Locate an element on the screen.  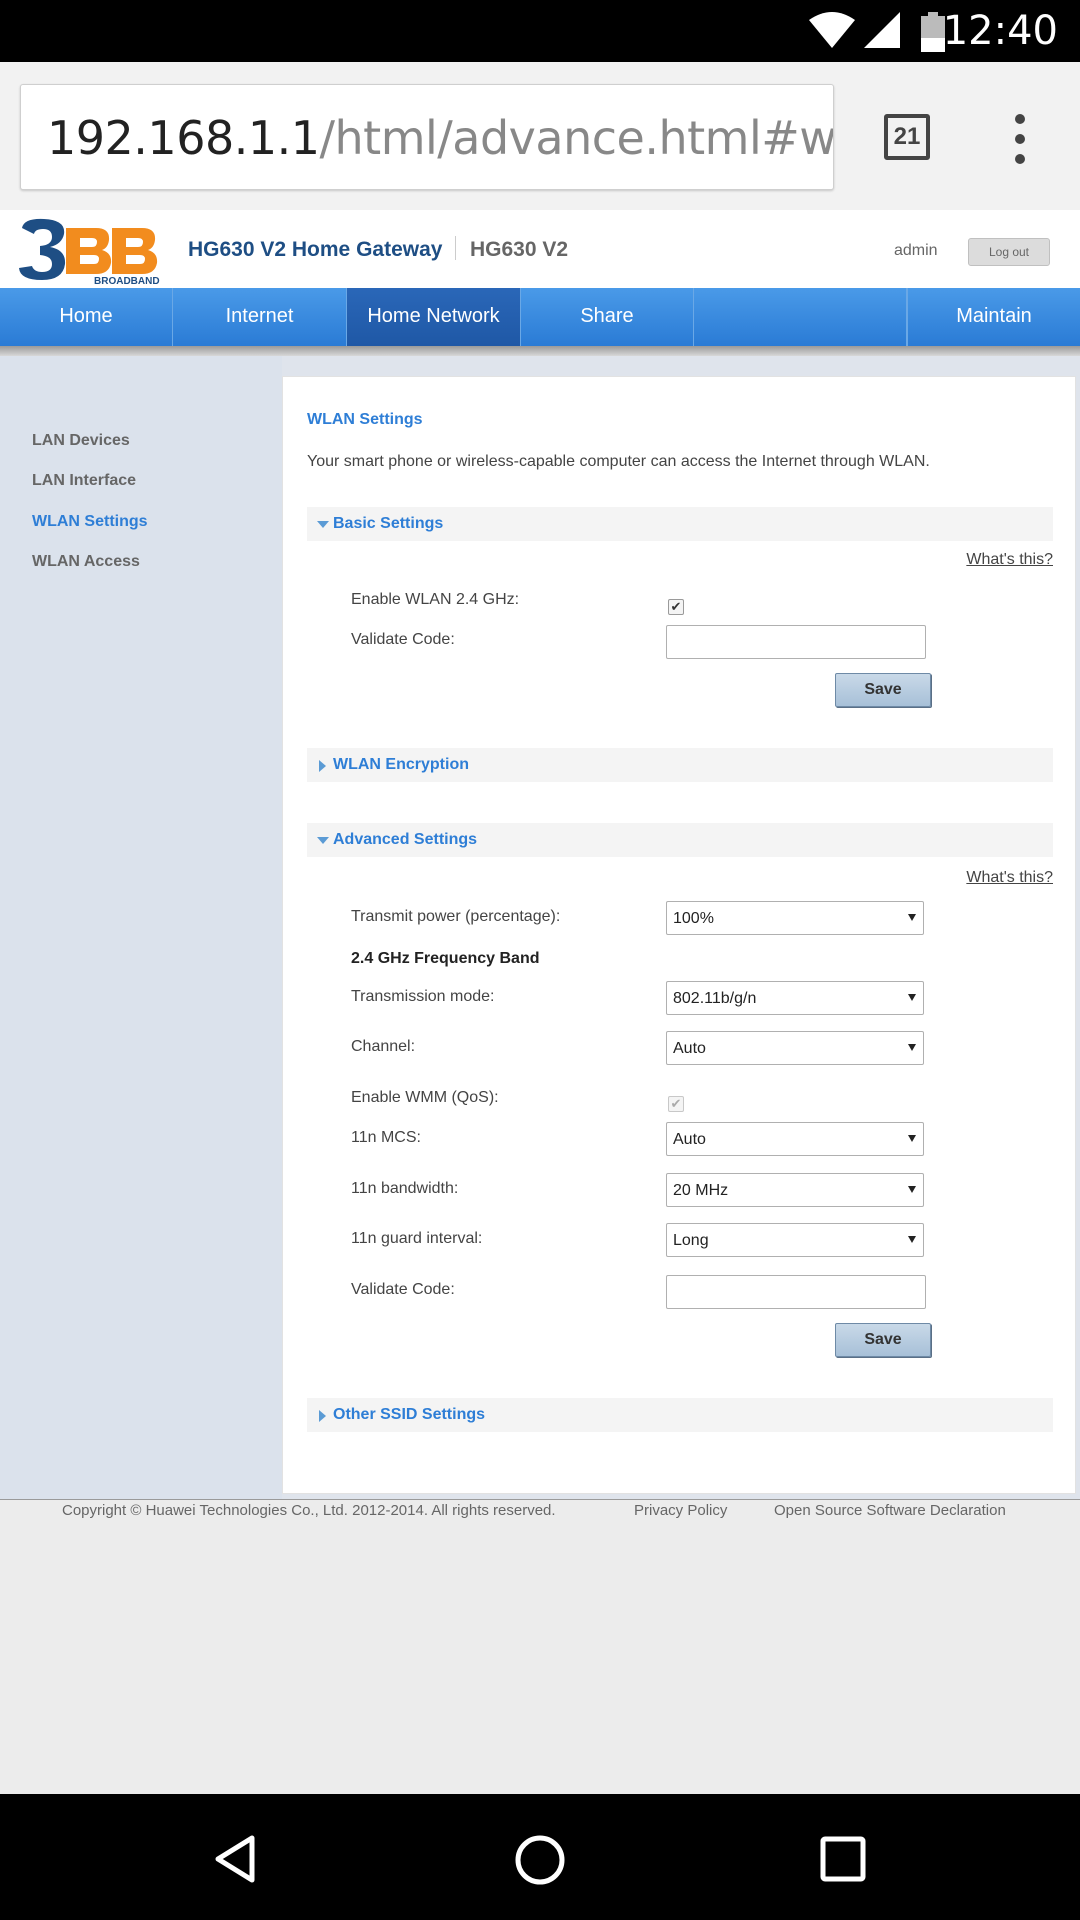
username-label: admin is located at coordinates (916, 250).